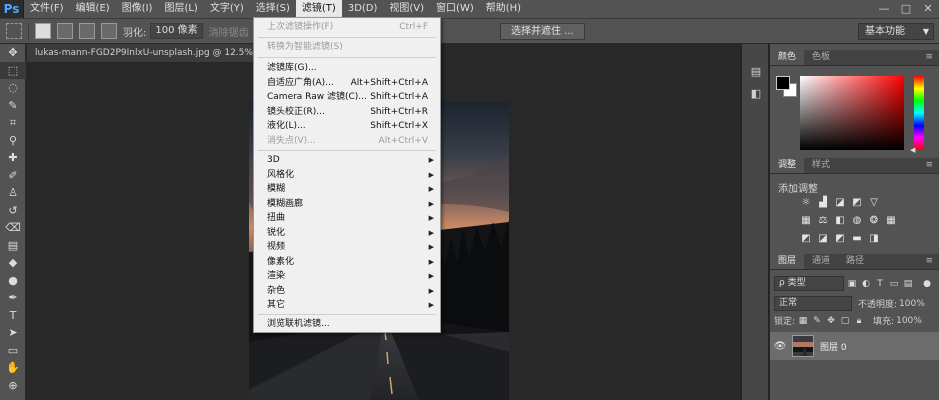 This screenshot has height=400, width=939. I want to click on menu-file: 文件(F), so click(47, 9).